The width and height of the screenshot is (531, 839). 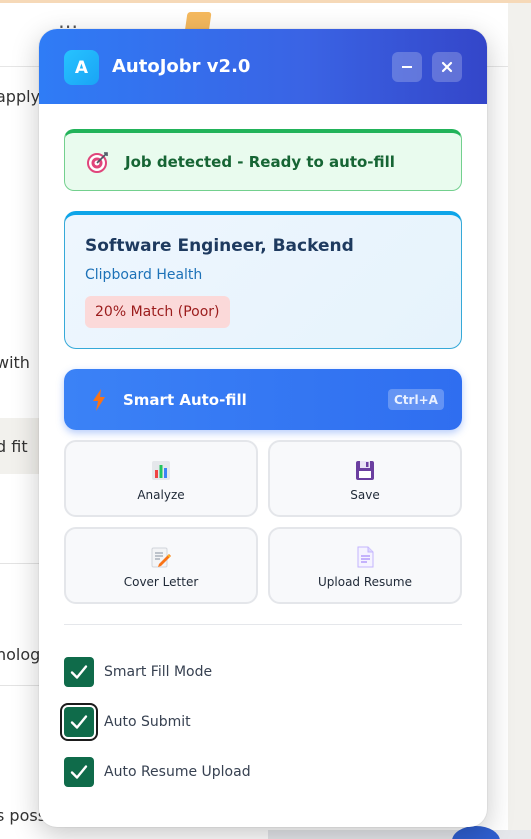 I want to click on background-top-accent, so click(x=265, y=1).